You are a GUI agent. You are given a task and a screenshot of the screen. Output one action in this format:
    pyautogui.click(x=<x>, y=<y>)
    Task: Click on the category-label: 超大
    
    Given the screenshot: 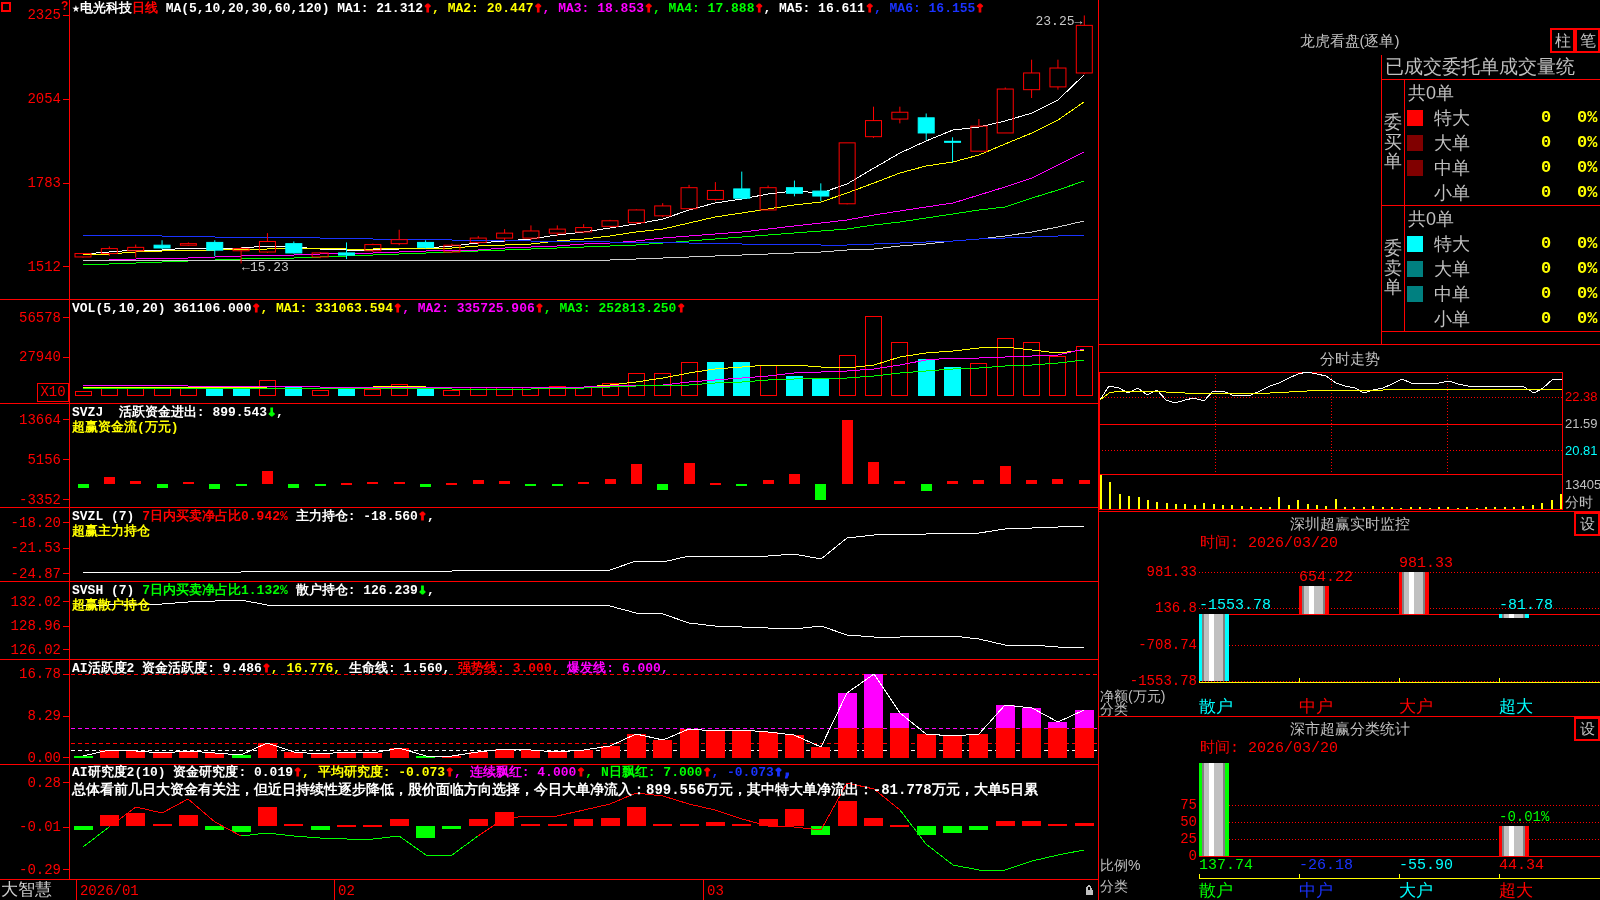 What is the action you would take?
    pyautogui.click(x=1516, y=890)
    